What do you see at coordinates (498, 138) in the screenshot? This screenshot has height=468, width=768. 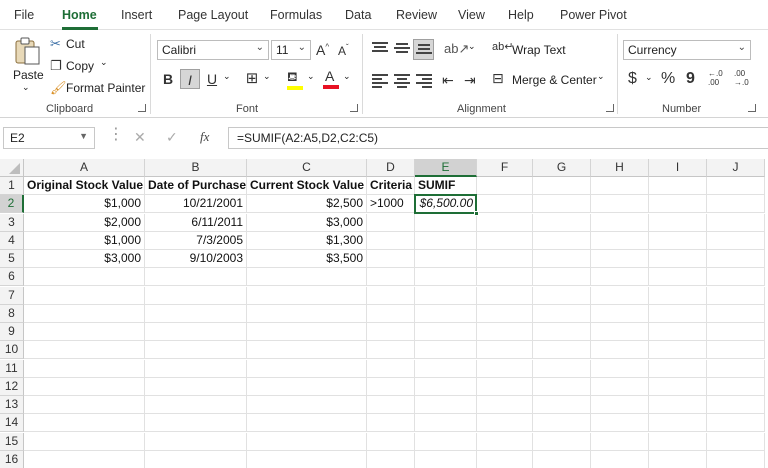 I see `formula-input: =SUMIF(A2:A5,D2,C2:C5)` at bounding box center [498, 138].